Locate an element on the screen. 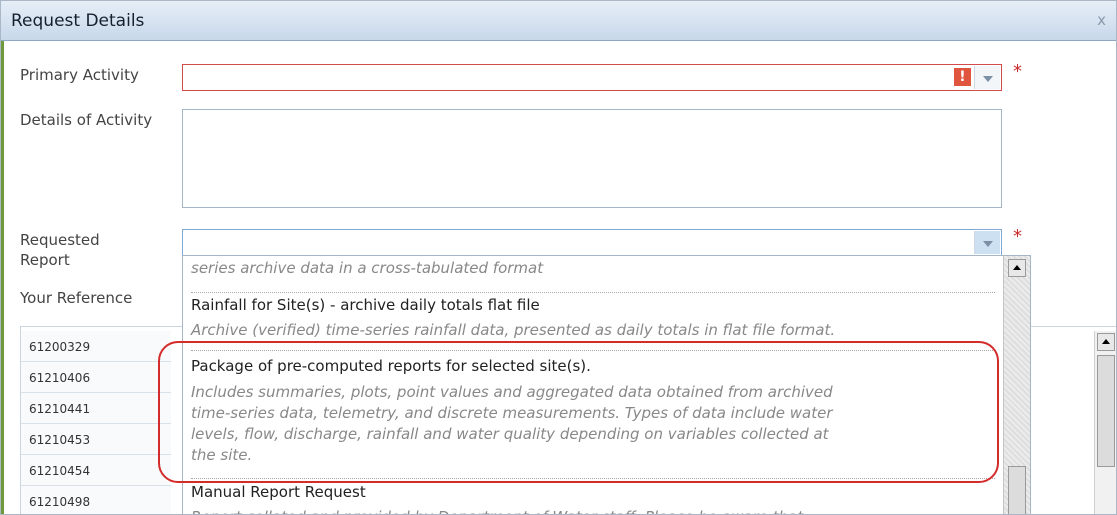 This screenshot has width=1117, height=515. primary-activity-label: Primary Activity is located at coordinates (79, 75).